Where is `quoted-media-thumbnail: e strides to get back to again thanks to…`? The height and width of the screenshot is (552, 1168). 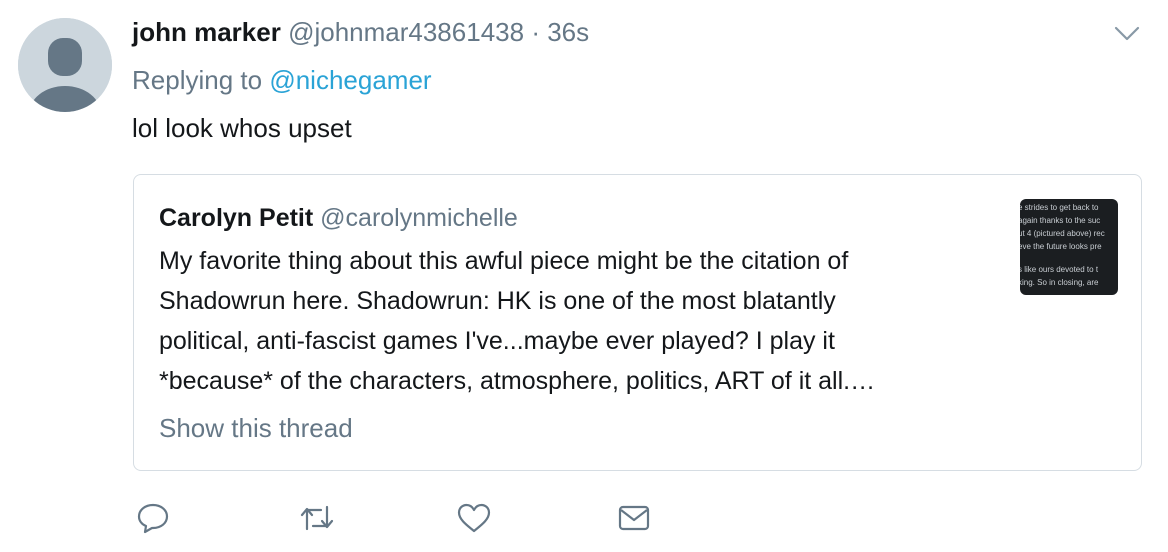 quoted-media-thumbnail: e strides to get back to again thanks to… is located at coordinates (1069, 247).